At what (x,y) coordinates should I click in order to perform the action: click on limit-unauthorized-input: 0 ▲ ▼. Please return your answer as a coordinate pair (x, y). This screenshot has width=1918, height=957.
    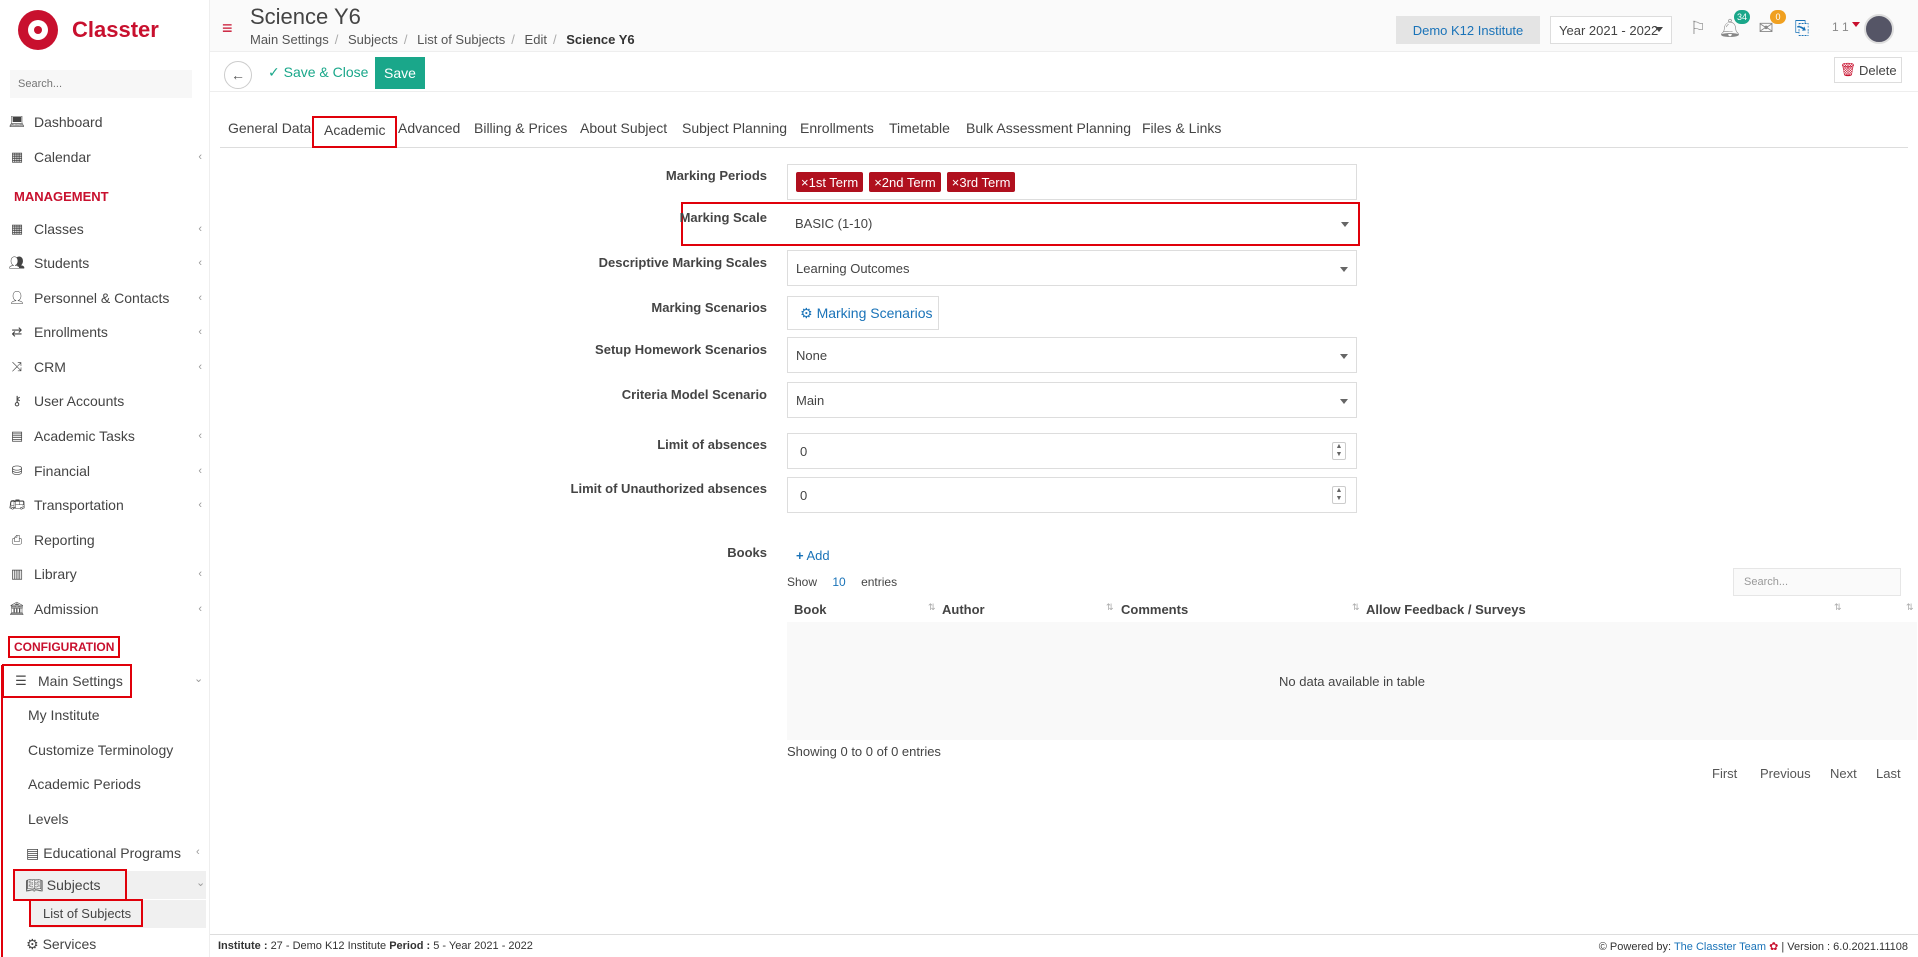
    Looking at the image, I should click on (1072, 495).